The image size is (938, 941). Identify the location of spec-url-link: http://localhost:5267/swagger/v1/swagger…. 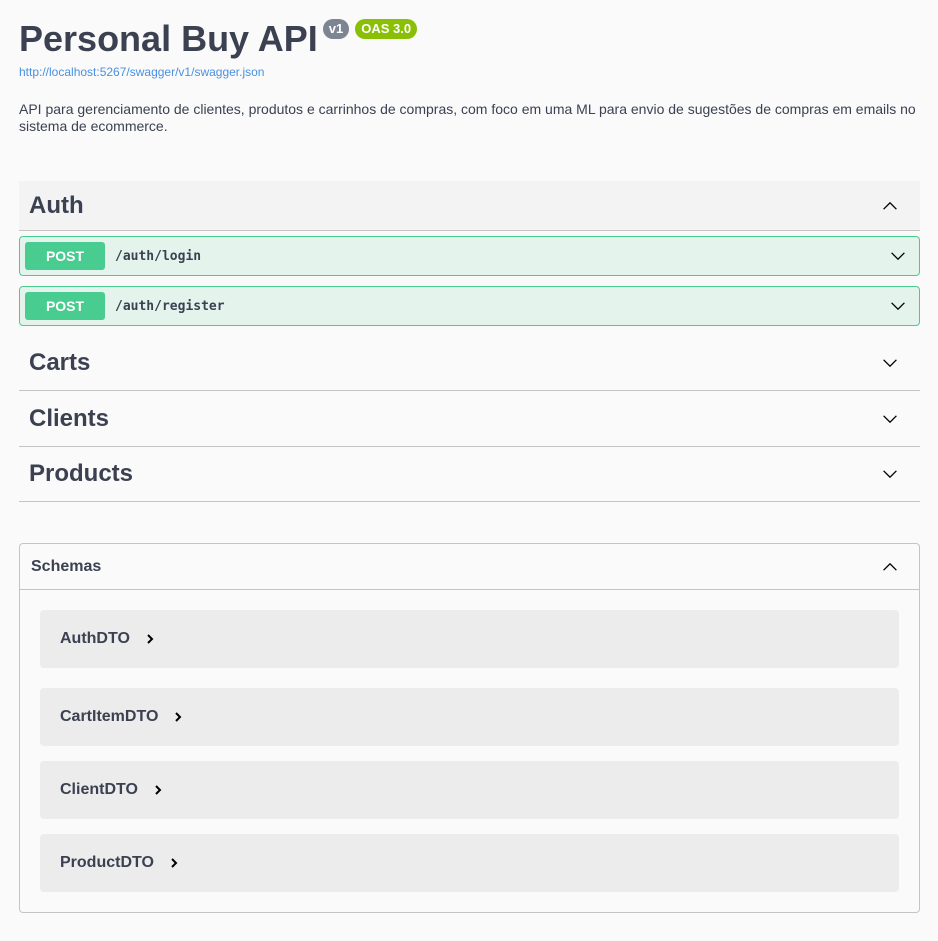
(469, 72).